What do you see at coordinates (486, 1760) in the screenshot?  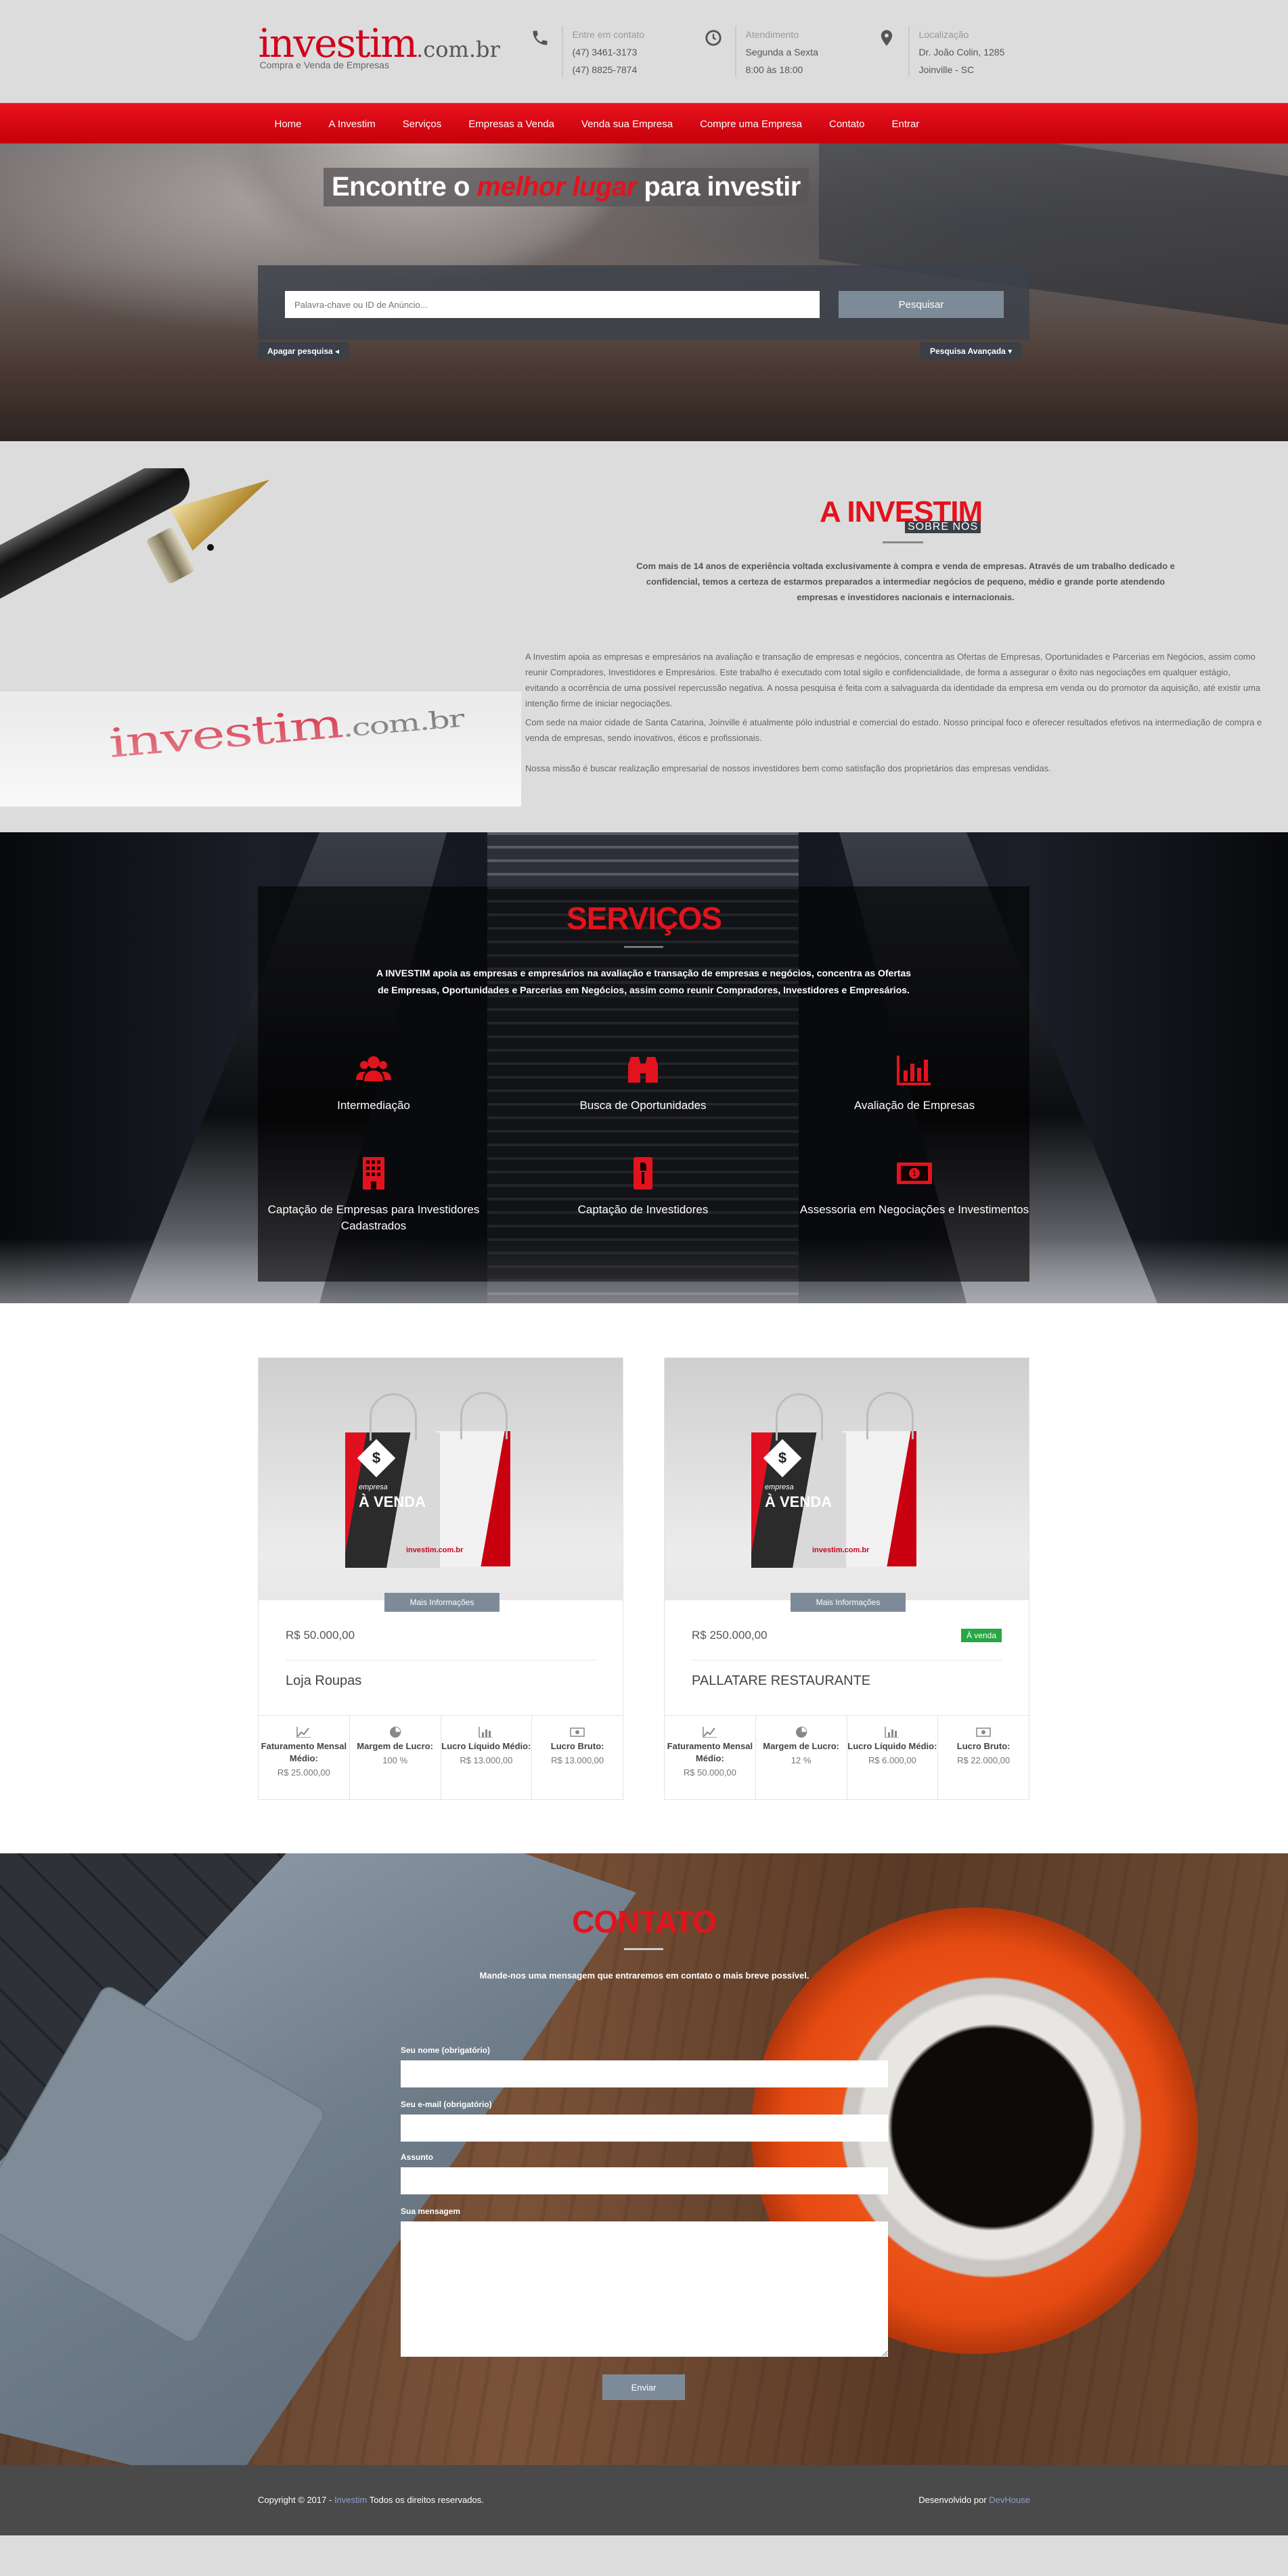 I see `stat-value: R$ 13.000,00` at bounding box center [486, 1760].